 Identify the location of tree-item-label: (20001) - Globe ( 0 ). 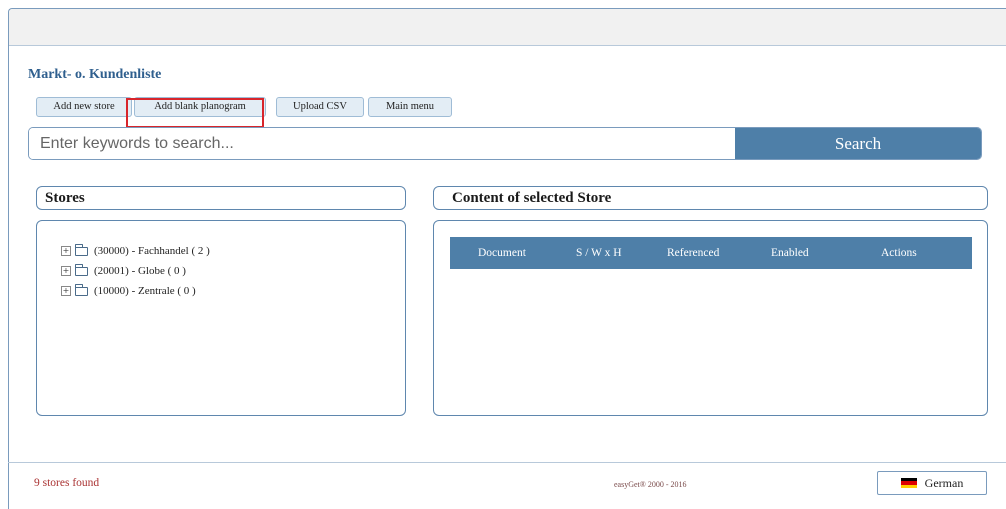
(140, 271).